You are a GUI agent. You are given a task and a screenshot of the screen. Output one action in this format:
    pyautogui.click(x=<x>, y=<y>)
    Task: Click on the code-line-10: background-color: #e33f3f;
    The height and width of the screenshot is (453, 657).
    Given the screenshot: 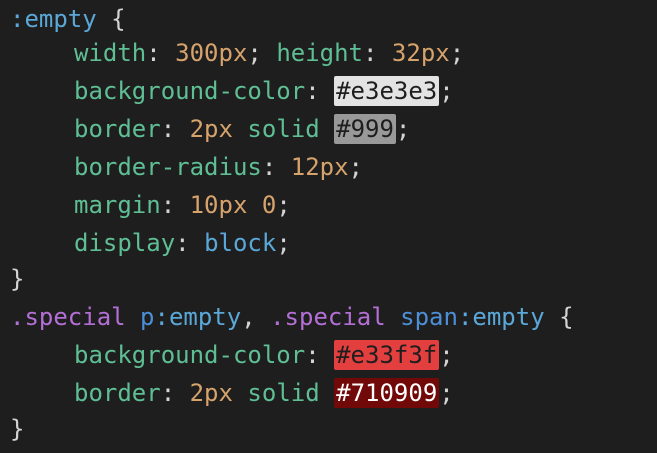 What is the action you would take?
    pyautogui.click(x=232, y=355)
    